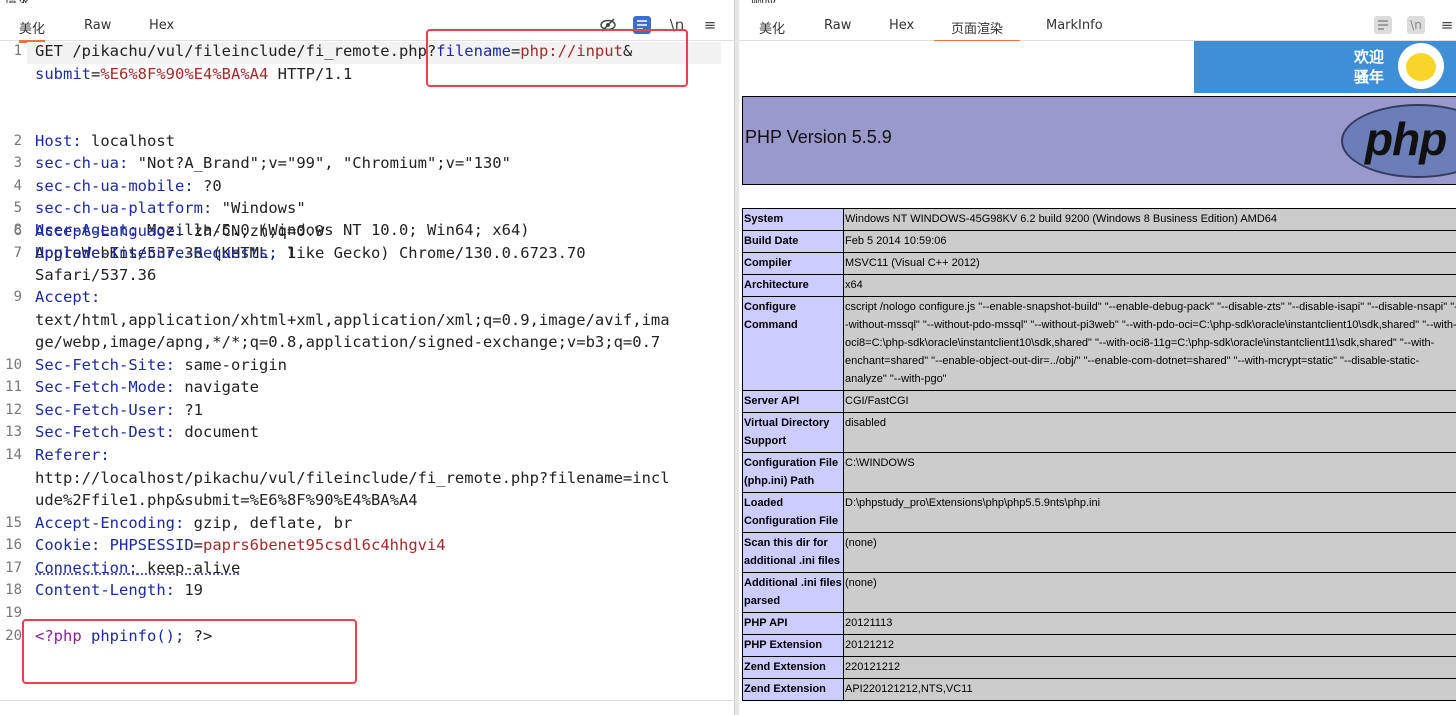 Image resolution: width=1456 pixels, height=715 pixels. What do you see at coordinates (105, 141) in the screenshot?
I see `header-line: Host: localhost` at bounding box center [105, 141].